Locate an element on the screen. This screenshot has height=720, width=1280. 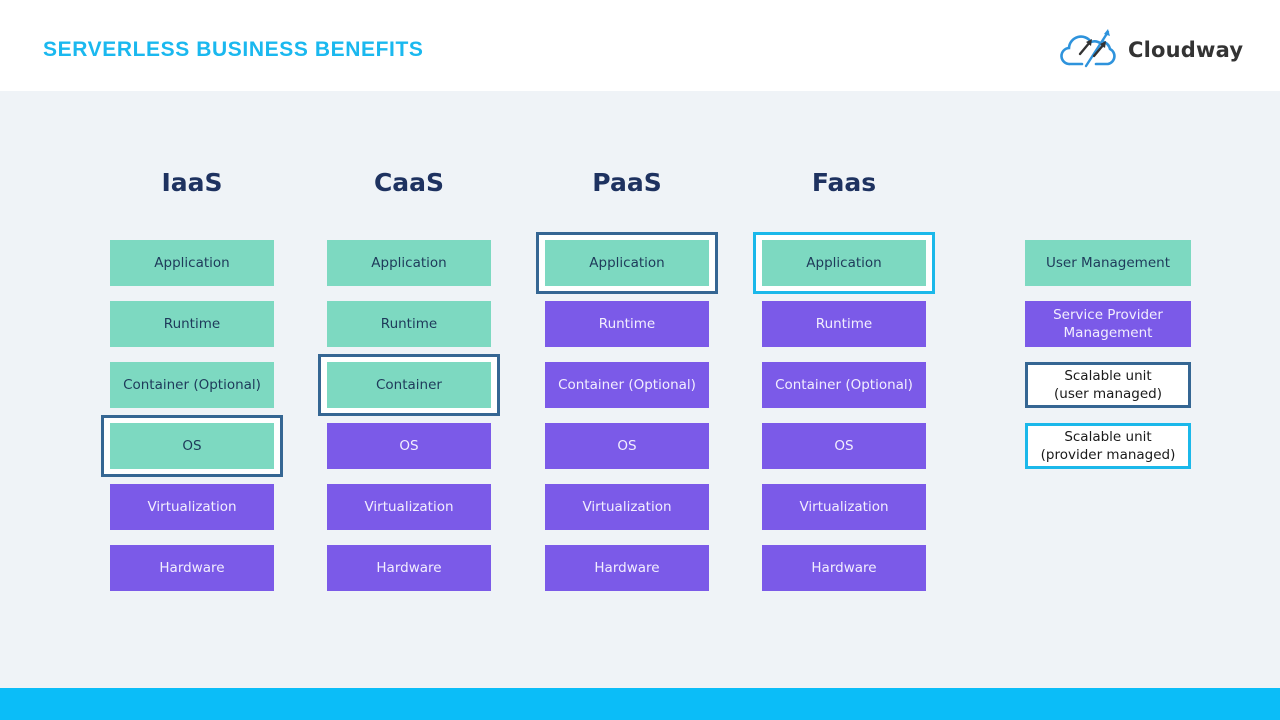
layer-container: Container is located at coordinates (409, 385).